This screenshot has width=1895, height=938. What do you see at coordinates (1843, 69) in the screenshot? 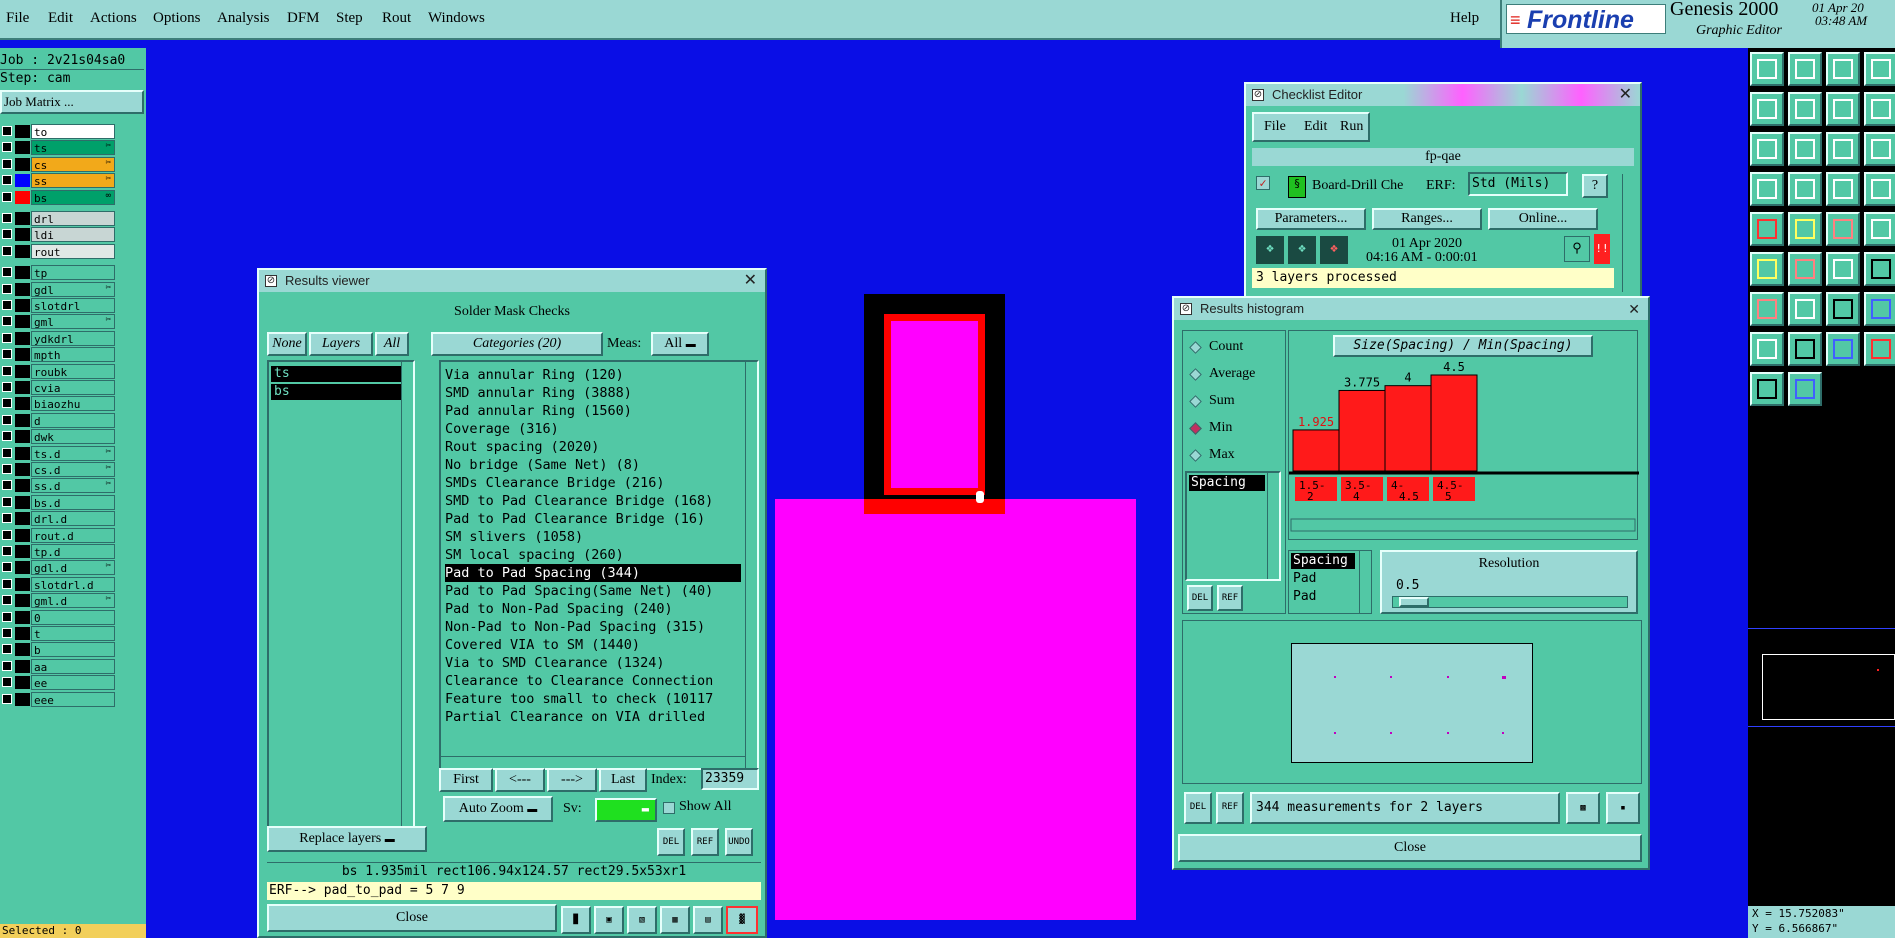
I see `home-icon` at bounding box center [1843, 69].